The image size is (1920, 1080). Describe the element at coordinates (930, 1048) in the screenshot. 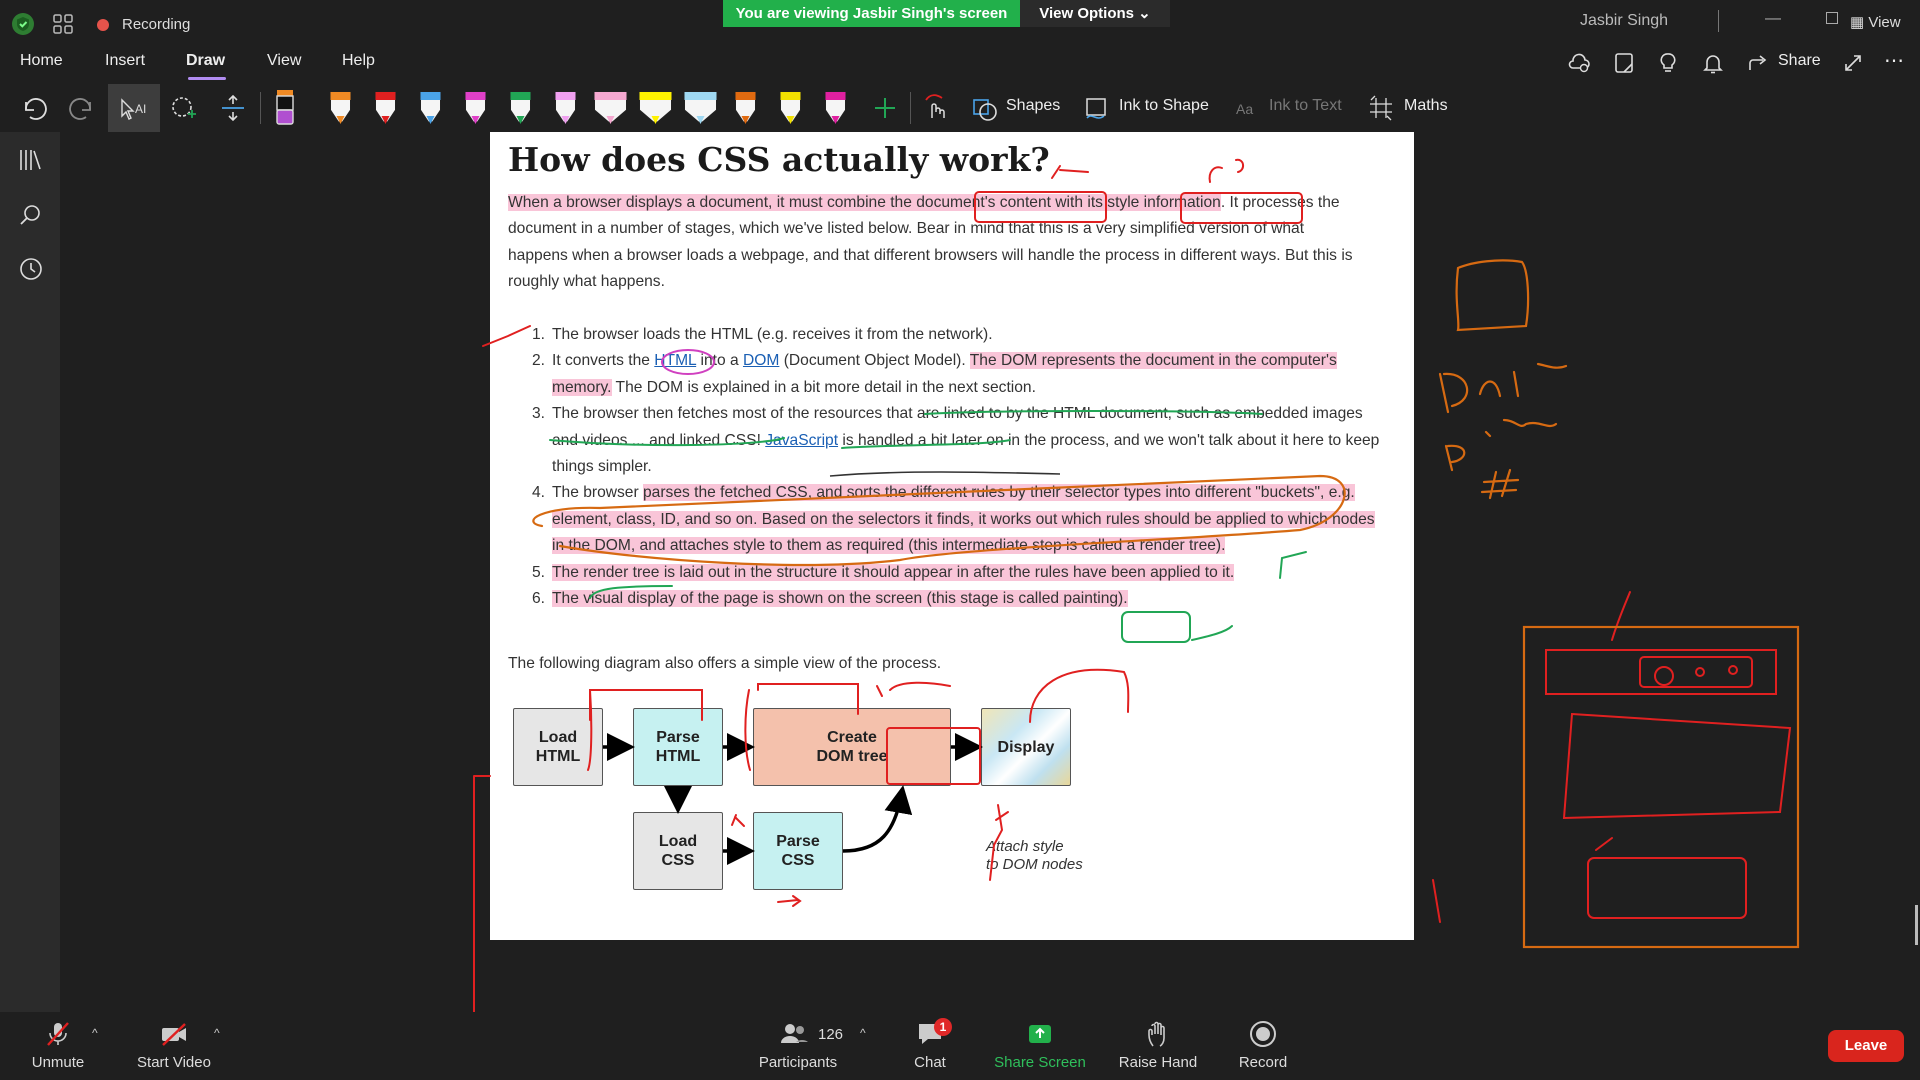

I see `chat-button: Chat` at that location.